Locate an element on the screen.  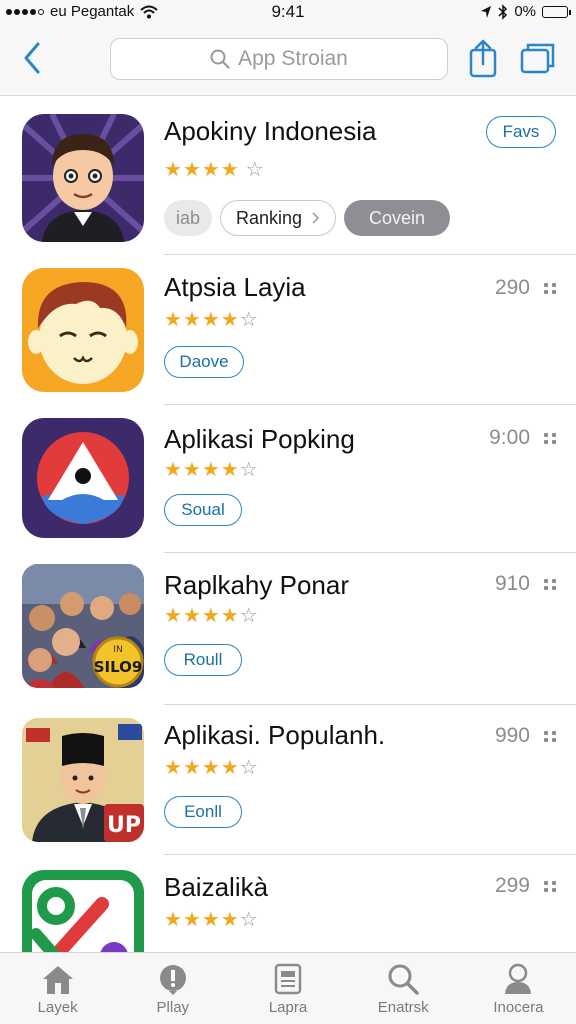
group-photo-icon: IN SILO9 is located at coordinates (83, 626).